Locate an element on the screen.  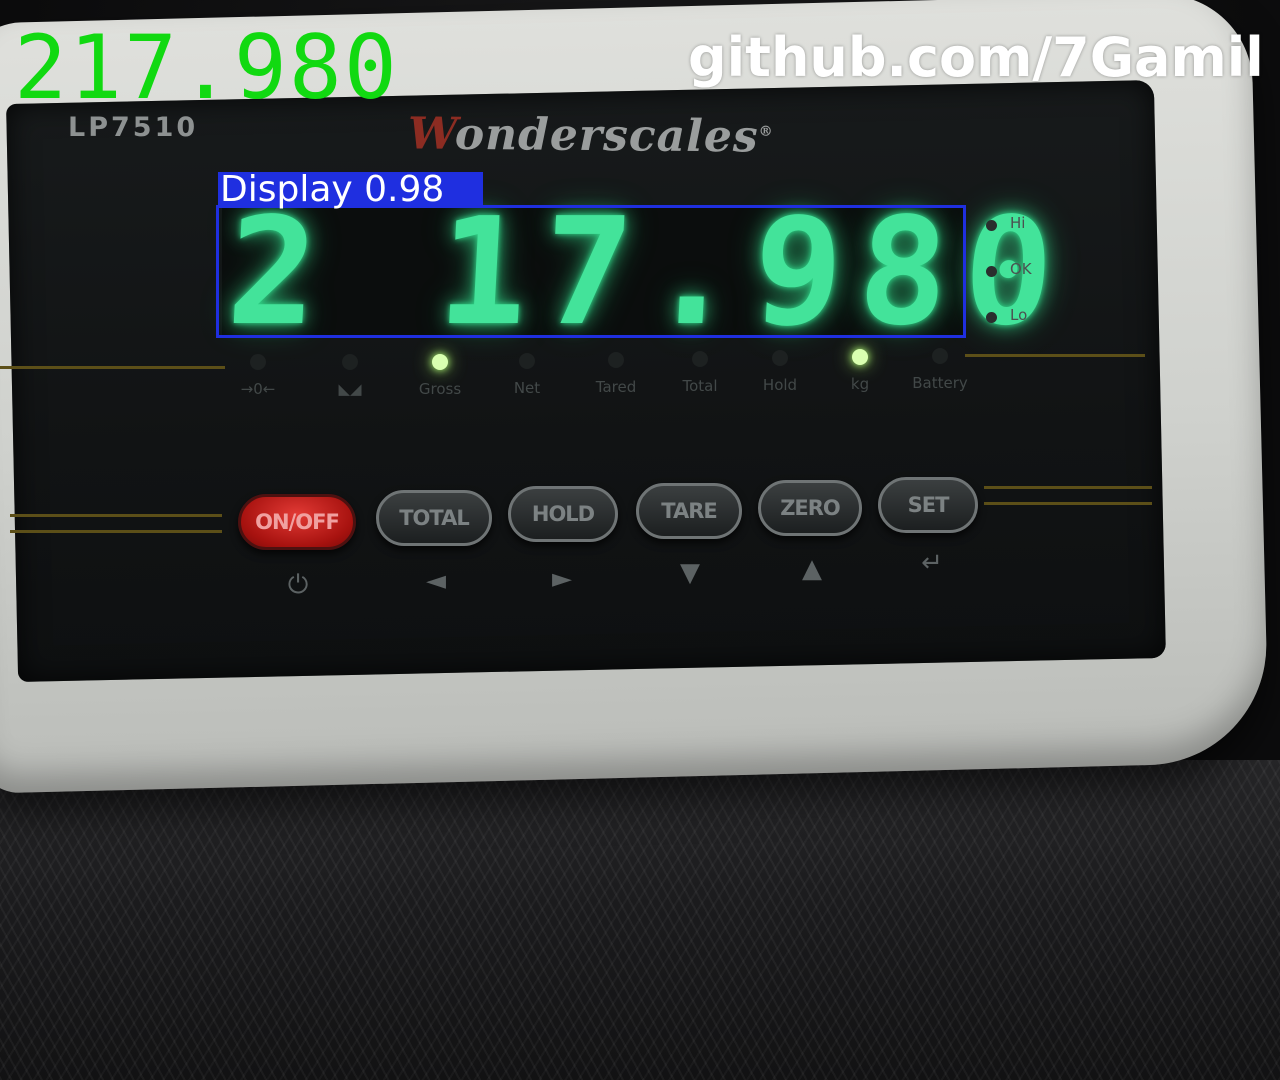
lo-indicator-led is located at coordinates (991, 317).